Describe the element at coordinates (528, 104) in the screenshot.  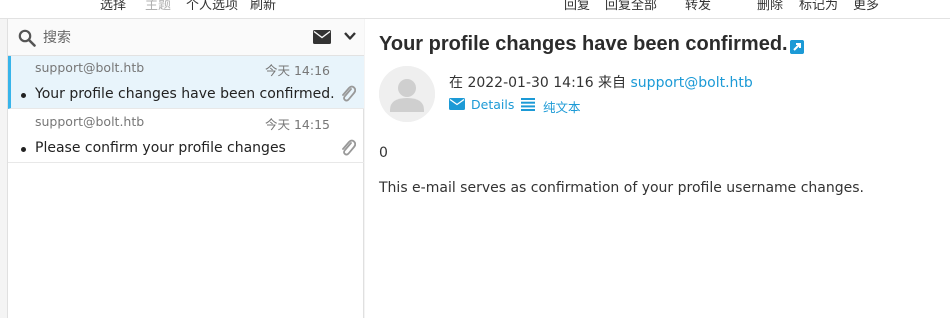
I see `list-icon` at that location.